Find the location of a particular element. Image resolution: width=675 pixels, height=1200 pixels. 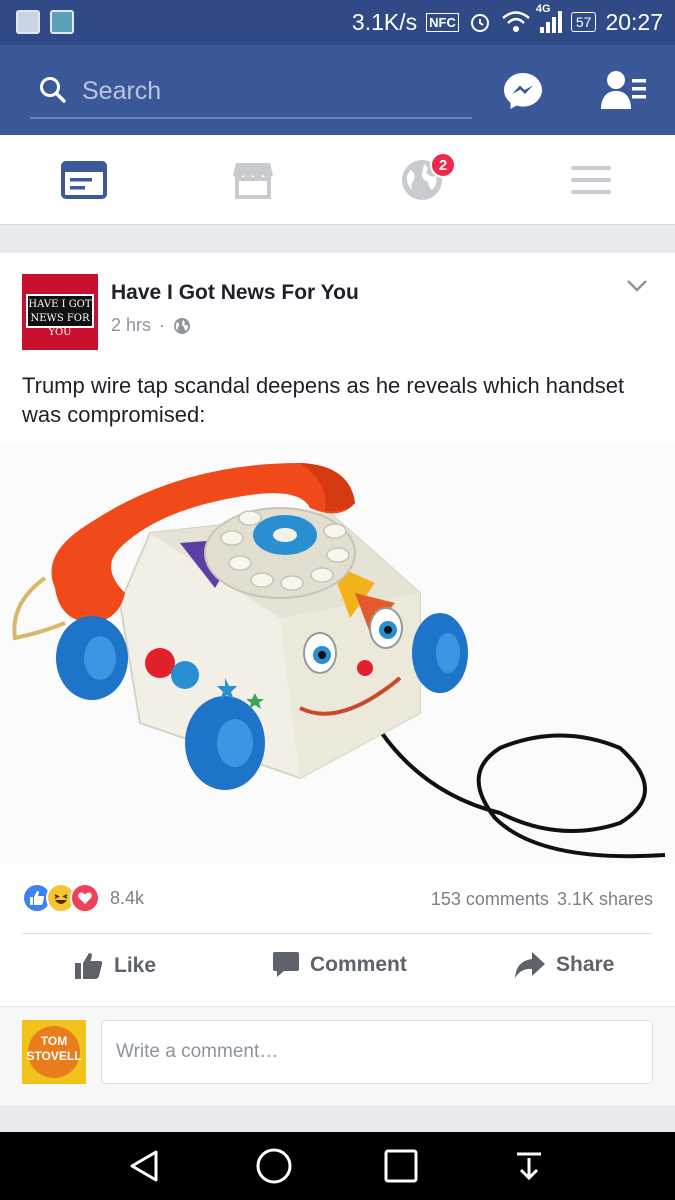

system-nav-bar is located at coordinates (337, 1166).